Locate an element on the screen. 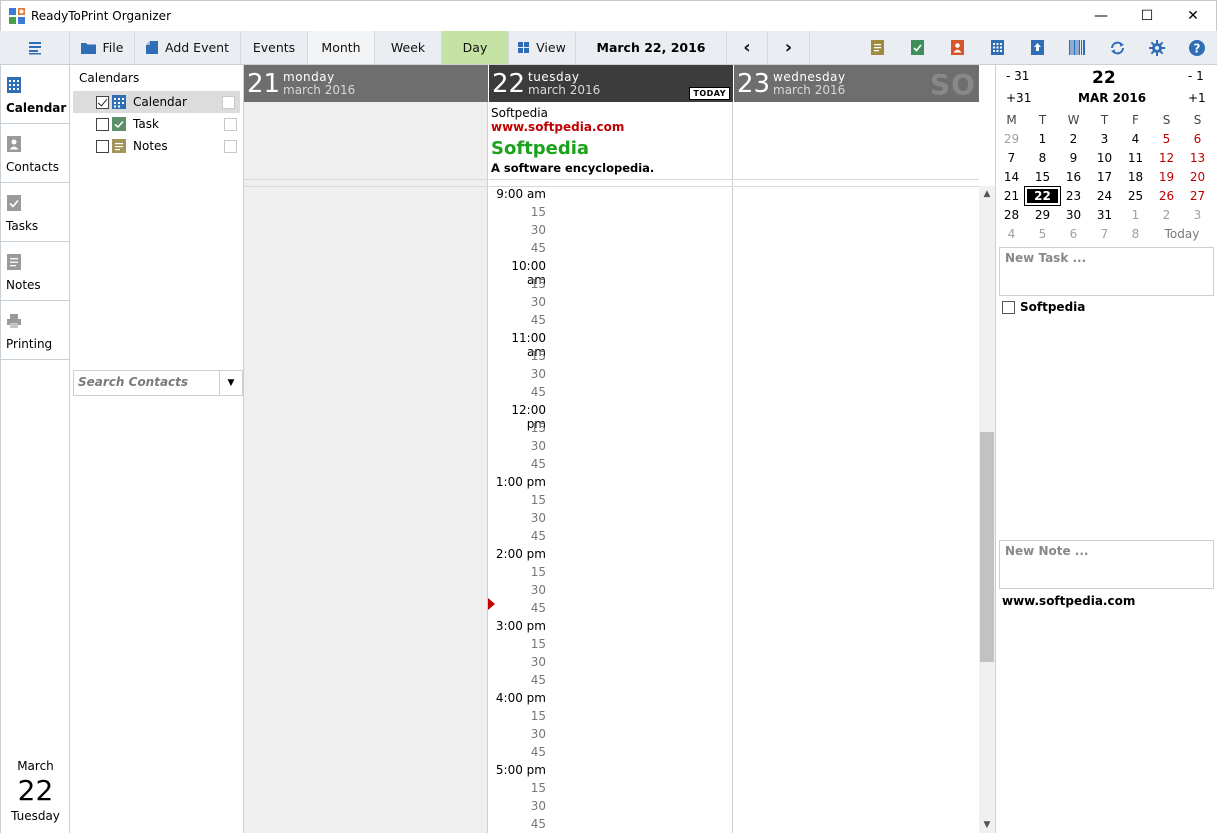 The height and width of the screenshot is (833, 1217). mini-cal-day-cell: 11 is located at coordinates (1135, 158).